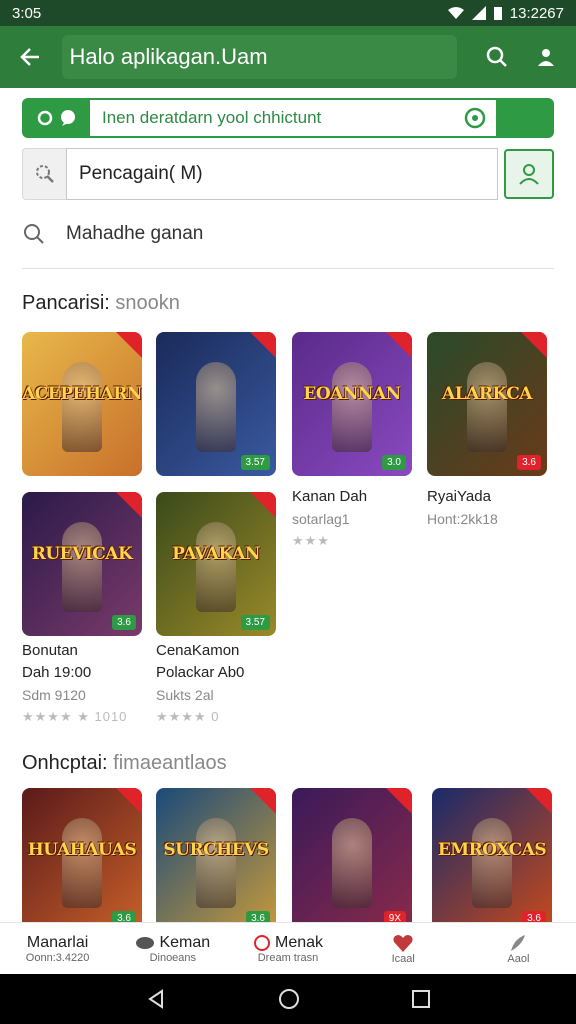 This screenshot has width=576, height=1024. What do you see at coordinates (459, 496) in the screenshot?
I see `app-name: RyaiYada` at bounding box center [459, 496].